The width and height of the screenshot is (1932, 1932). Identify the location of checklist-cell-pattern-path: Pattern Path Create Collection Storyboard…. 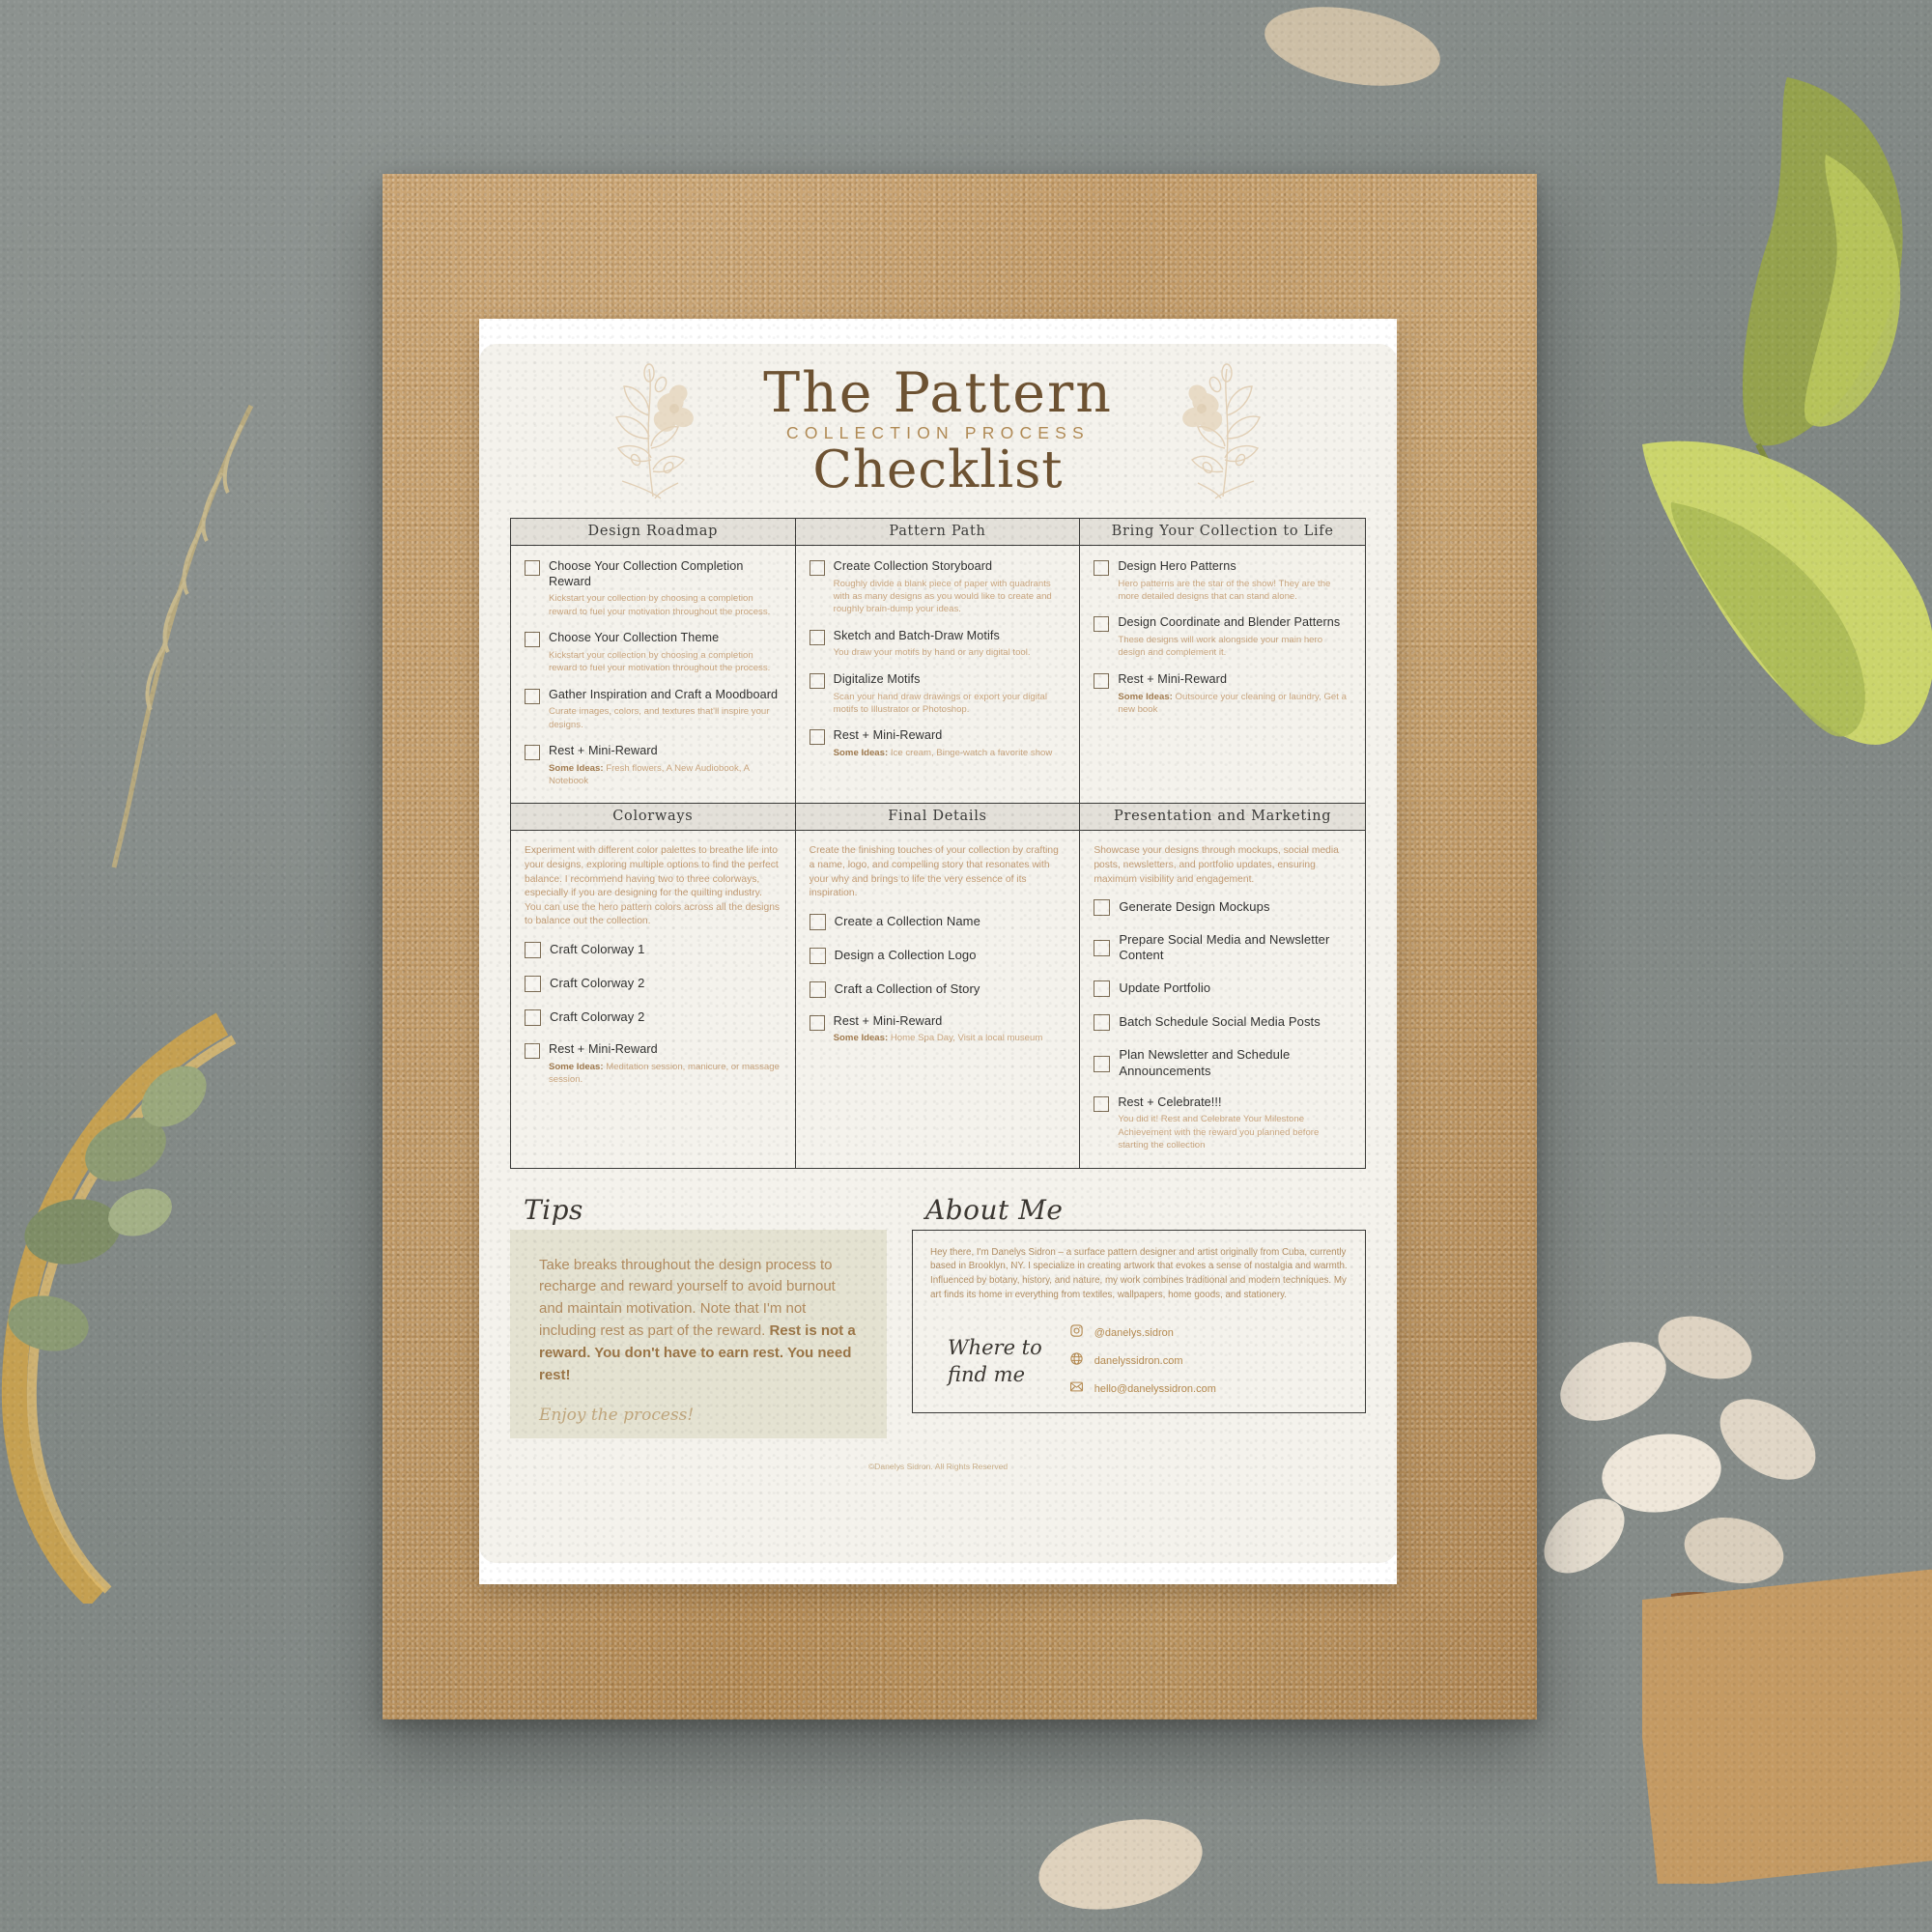
(938, 662).